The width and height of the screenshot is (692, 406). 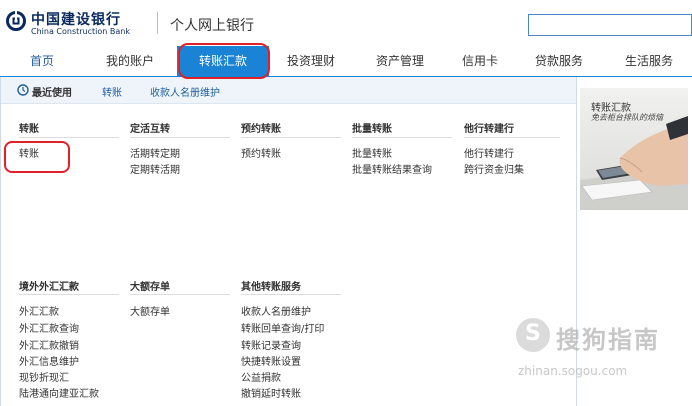 I want to click on section-title: 批量转账, so click(x=372, y=129).